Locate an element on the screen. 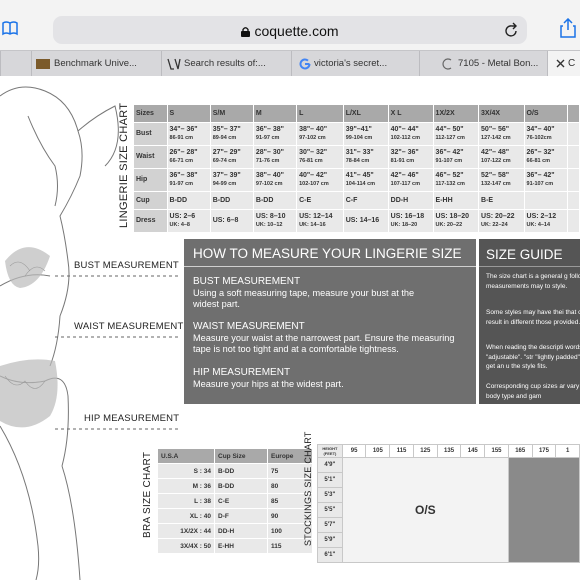 This screenshot has height=580, width=580. table-cell: US: 2–12 UK: 4–14 is located at coordinates (546, 221).